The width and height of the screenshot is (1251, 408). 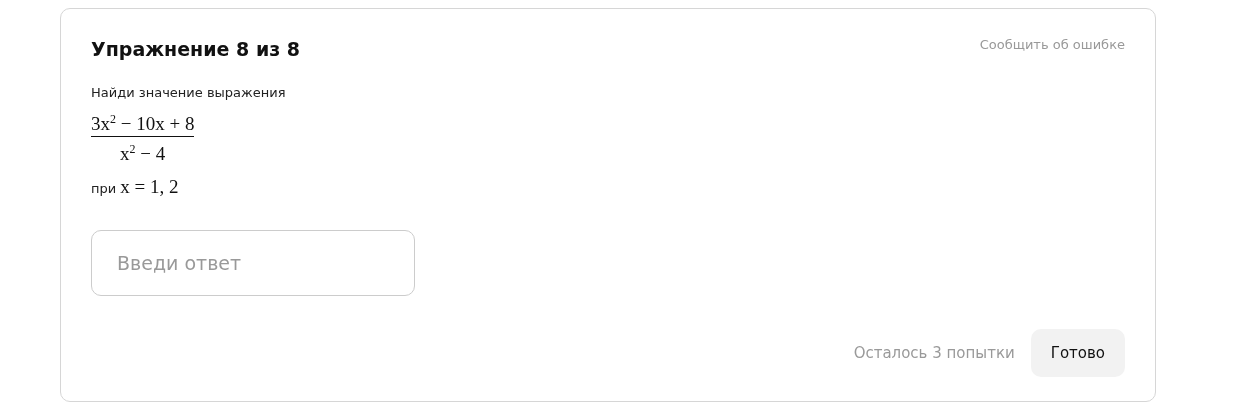 What do you see at coordinates (1077, 353) in the screenshot?
I see `submit-button: Готово` at bounding box center [1077, 353].